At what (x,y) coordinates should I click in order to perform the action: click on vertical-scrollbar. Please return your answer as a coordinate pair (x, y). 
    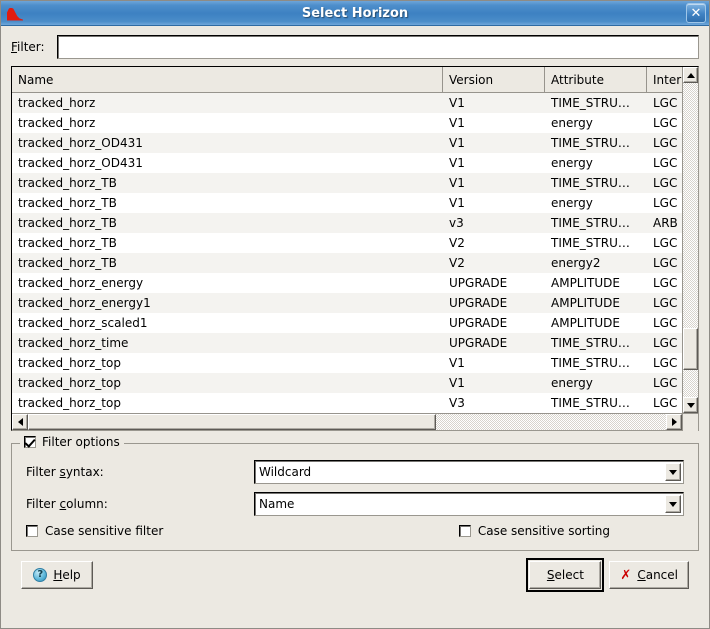
    Looking at the image, I should click on (690, 240).